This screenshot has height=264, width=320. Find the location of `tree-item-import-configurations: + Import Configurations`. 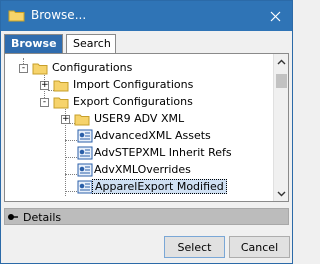

tree-item-import-configurations: + Import Configurations is located at coordinates (140, 85).